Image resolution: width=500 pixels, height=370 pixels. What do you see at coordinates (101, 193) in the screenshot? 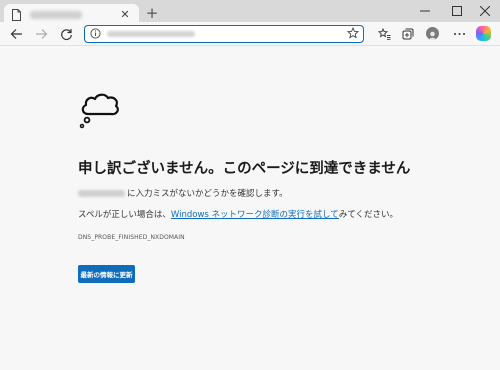
I see `hostname-redacted` at bounding box center [101, 193].